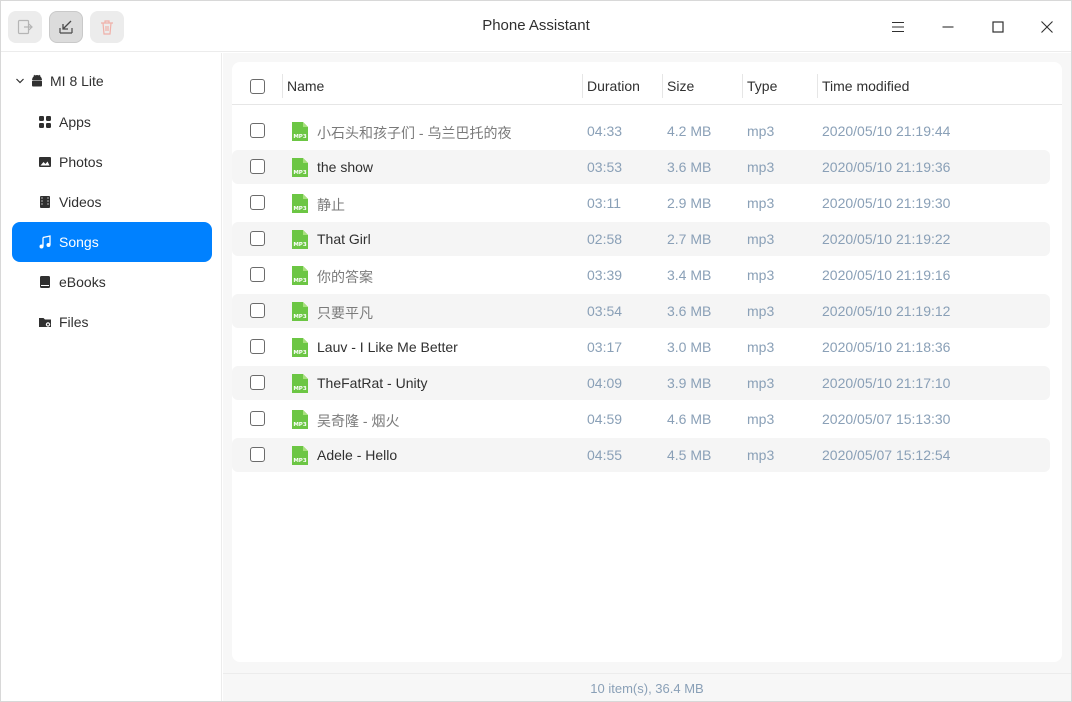  Describe the element at coordinates (641, 311) in the screenshot. I see `table-row: MP3 只要平凡 03:54 3.6 MB mp3 2020/05/10 21:19:12` at that location.